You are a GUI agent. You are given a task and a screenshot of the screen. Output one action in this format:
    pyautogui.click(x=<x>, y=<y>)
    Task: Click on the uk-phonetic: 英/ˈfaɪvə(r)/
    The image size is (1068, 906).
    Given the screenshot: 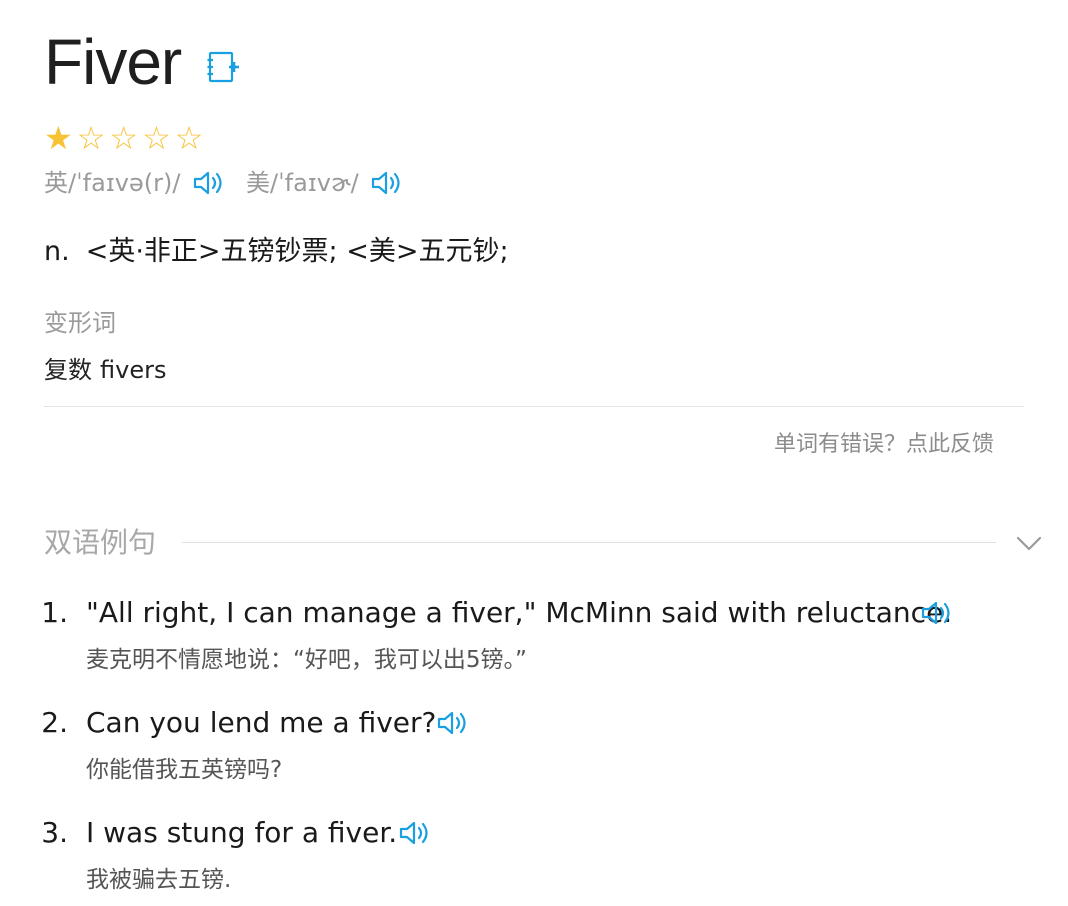 What is the action you would take?
    pyautogui.click(x=112, y=183)
    